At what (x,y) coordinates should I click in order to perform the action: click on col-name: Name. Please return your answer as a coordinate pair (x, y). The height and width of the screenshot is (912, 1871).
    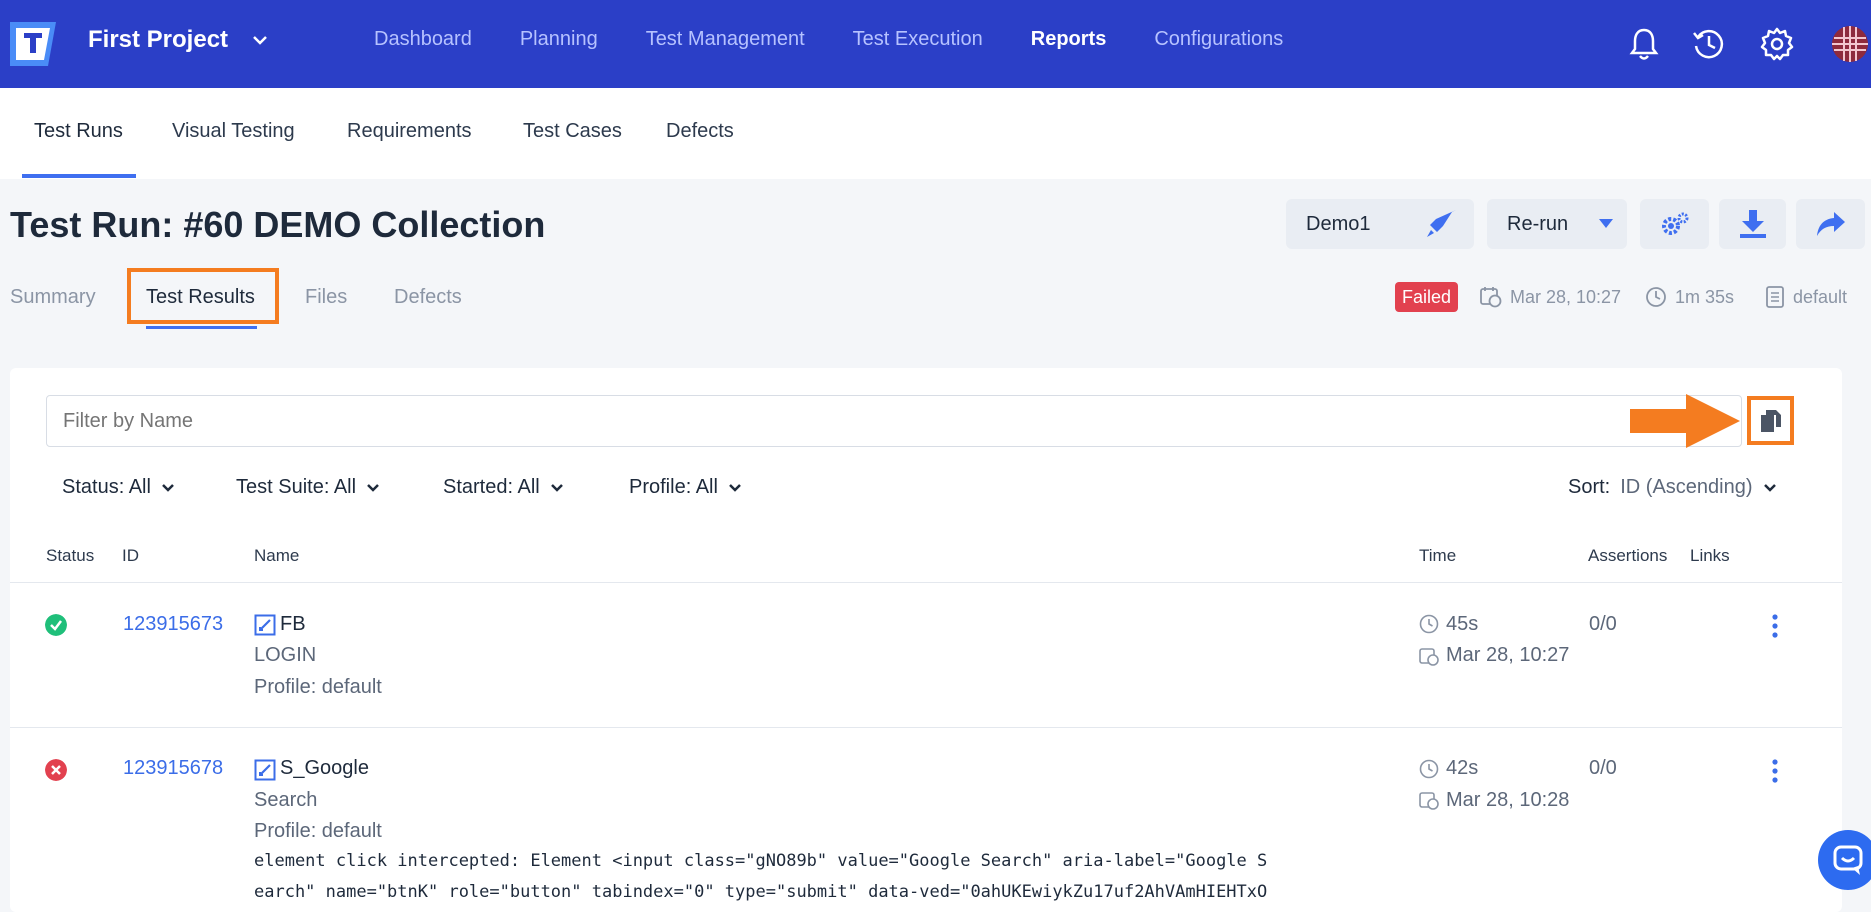
    Looking at the image, I should click on (276, 556).